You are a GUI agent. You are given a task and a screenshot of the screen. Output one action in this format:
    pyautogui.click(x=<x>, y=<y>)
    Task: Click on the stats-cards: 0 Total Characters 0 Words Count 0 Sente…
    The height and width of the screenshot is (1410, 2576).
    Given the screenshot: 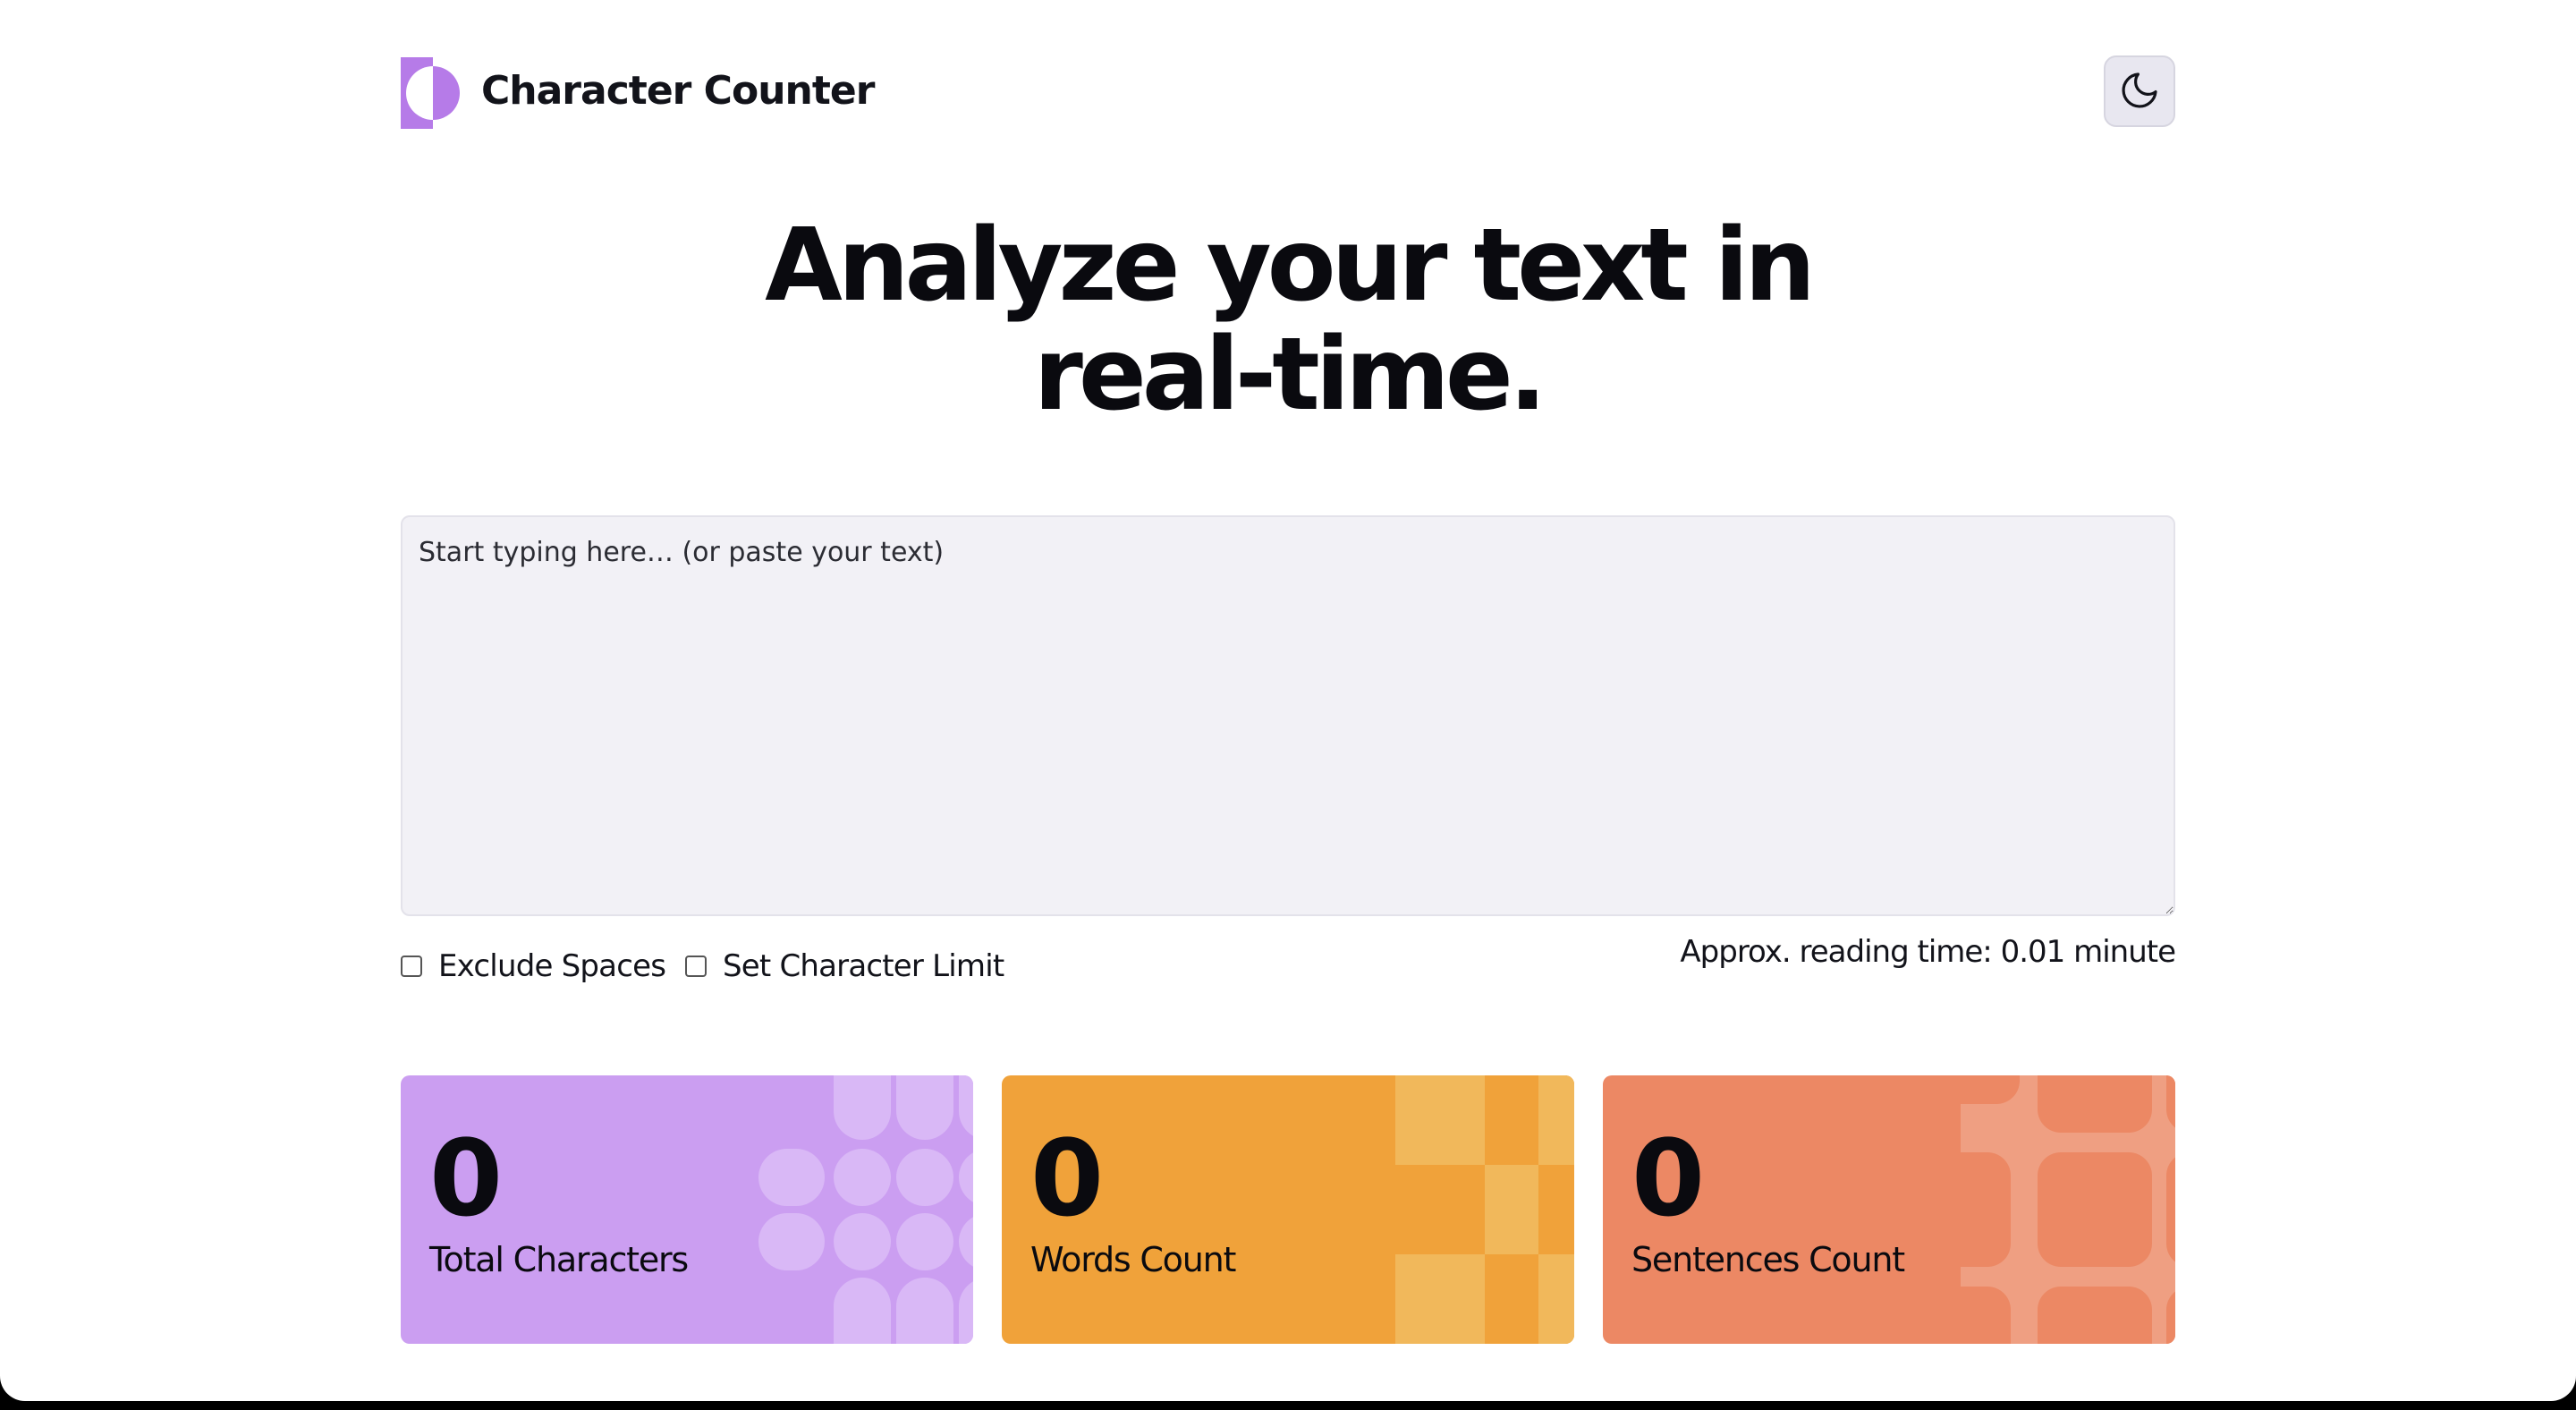 What is the action you would take?
    pyautogui.click(x=1288, y=1210)
    